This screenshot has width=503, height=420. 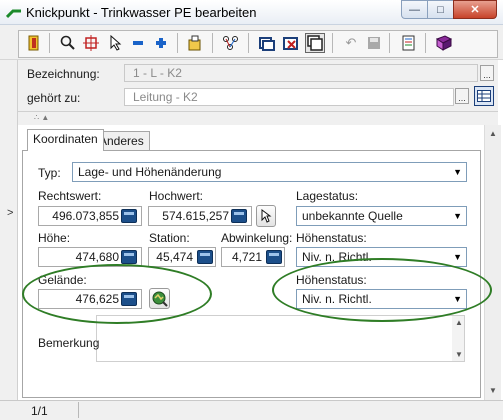 I want to click on bezeichnung-field: 1 - L - K2, so click(x=301, y=73).